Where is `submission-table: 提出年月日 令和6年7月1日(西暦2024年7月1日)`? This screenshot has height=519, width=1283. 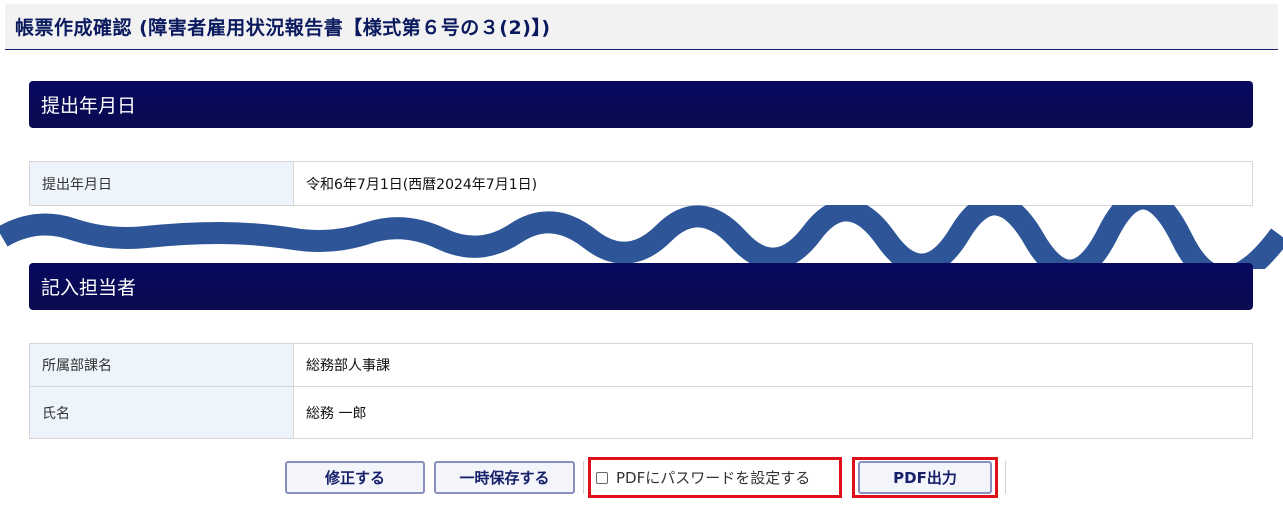 submission-table: 提出年月日 令和6年7月1日(西暦2024年7月1日) is located at coordinates (641, 183).